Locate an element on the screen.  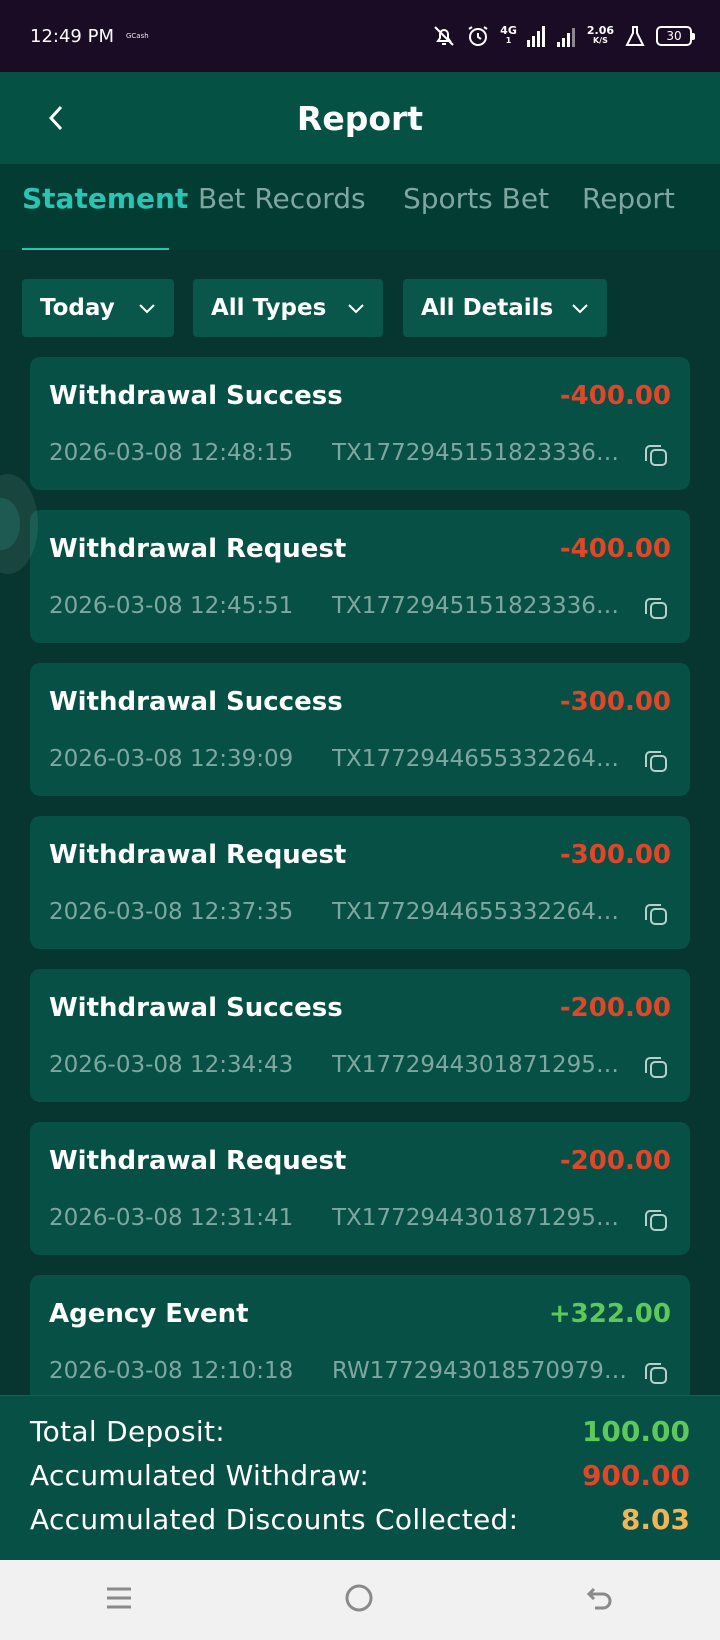
tab-active-indicator is located at coordinates (95, 249).